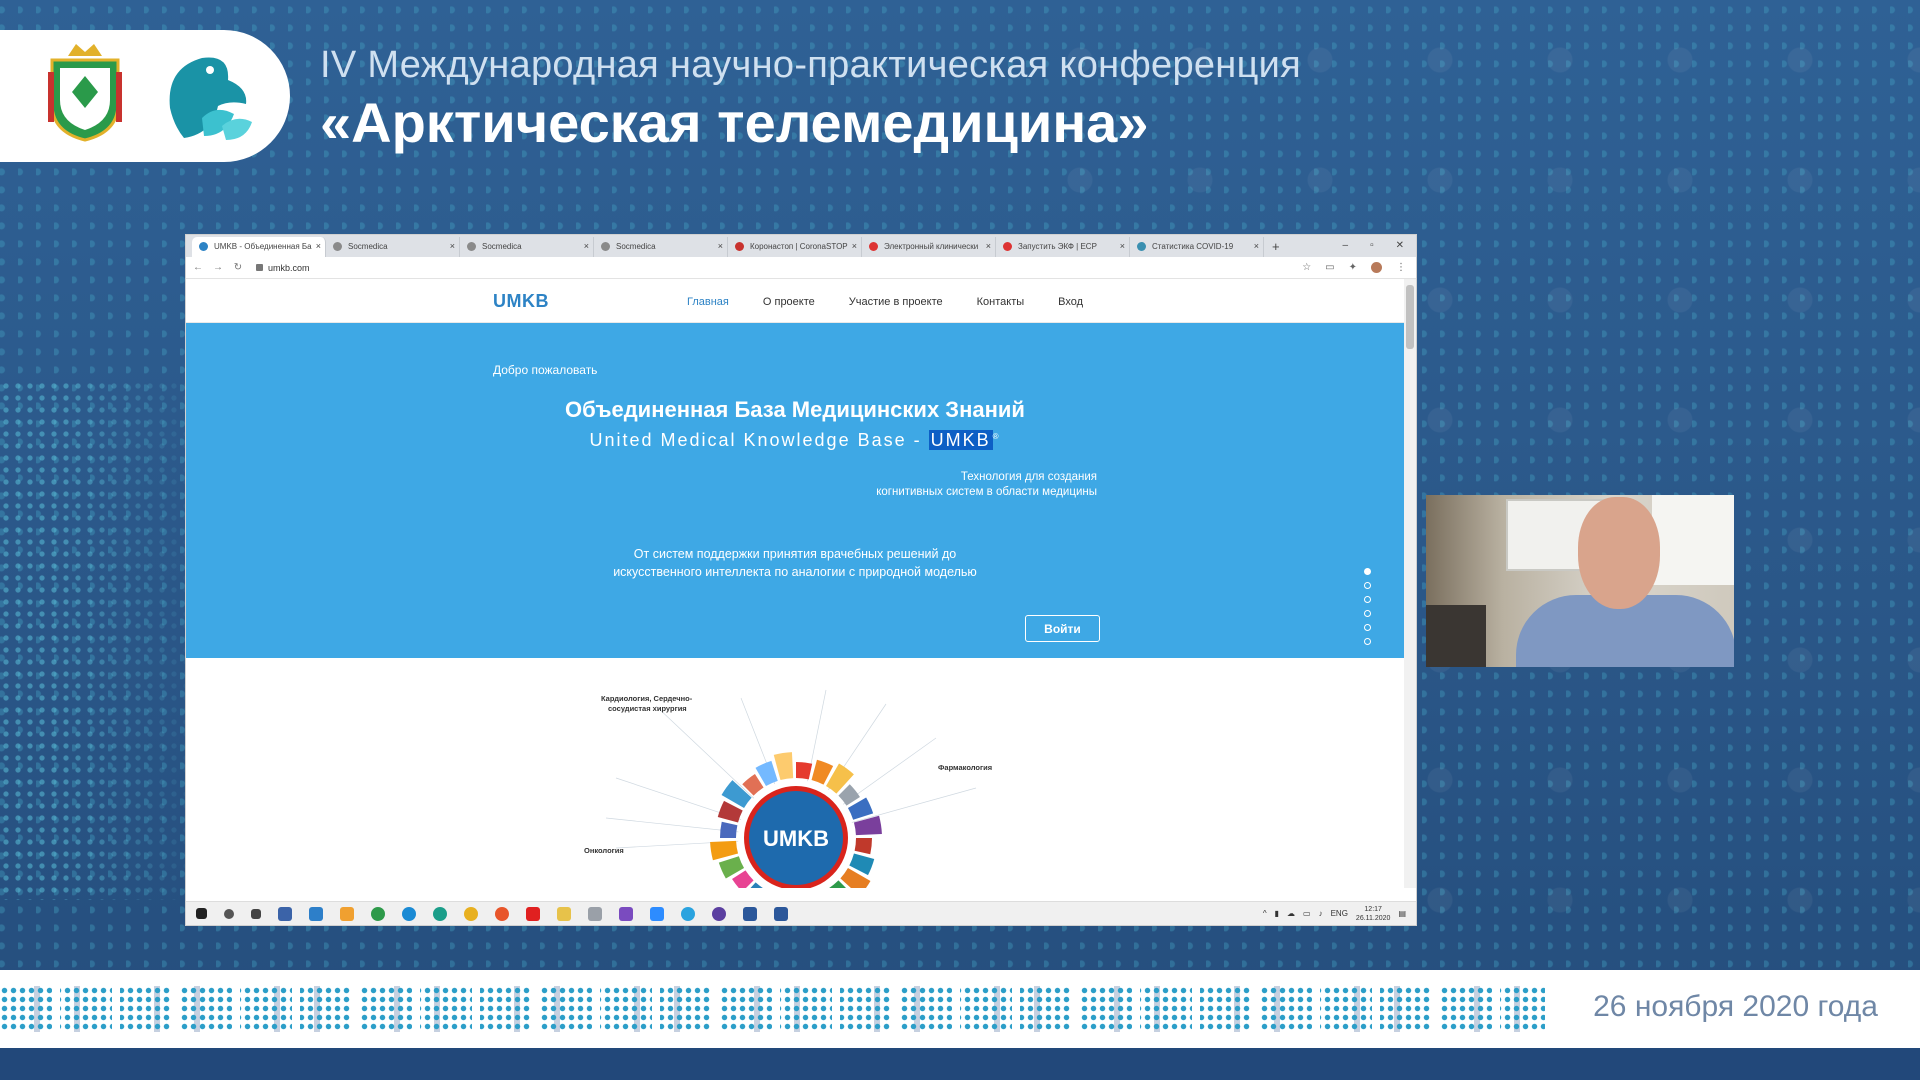 Image resolution: width=1920 pixels, height=1080 pixels. What do you see at coordinates (996, 436) in the screenshot?
I see `registered-mark: ®` at bounding box center [996, 436].